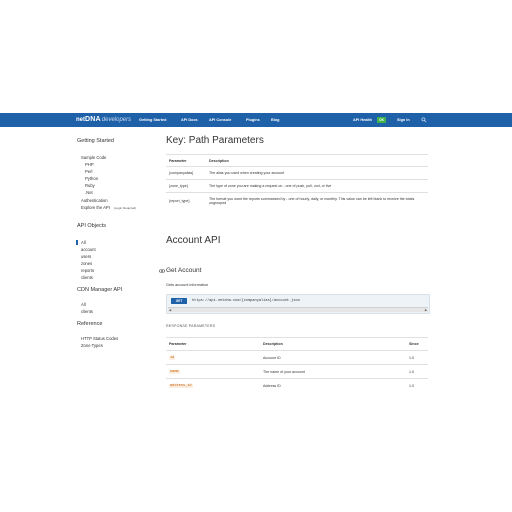  I want to click on table-row: name The name of your account 1.0, so click(297, 371).